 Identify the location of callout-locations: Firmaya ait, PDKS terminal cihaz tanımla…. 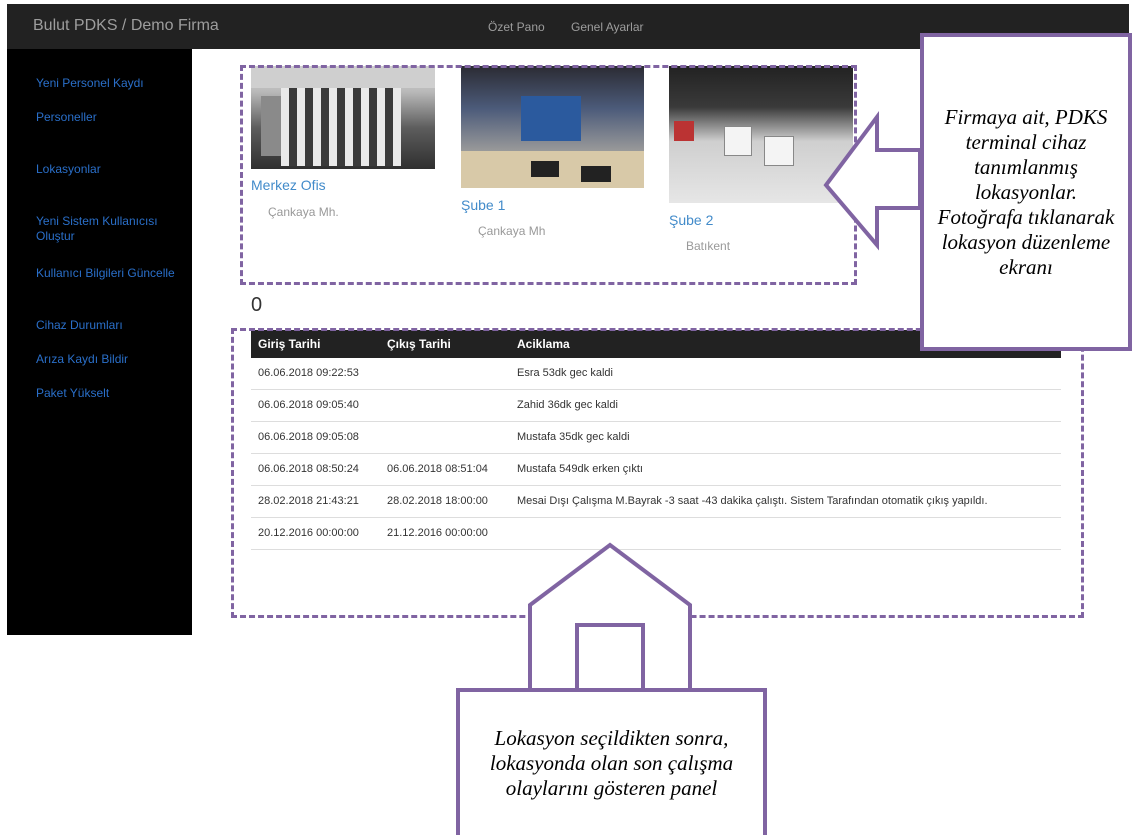
(1026, 192).